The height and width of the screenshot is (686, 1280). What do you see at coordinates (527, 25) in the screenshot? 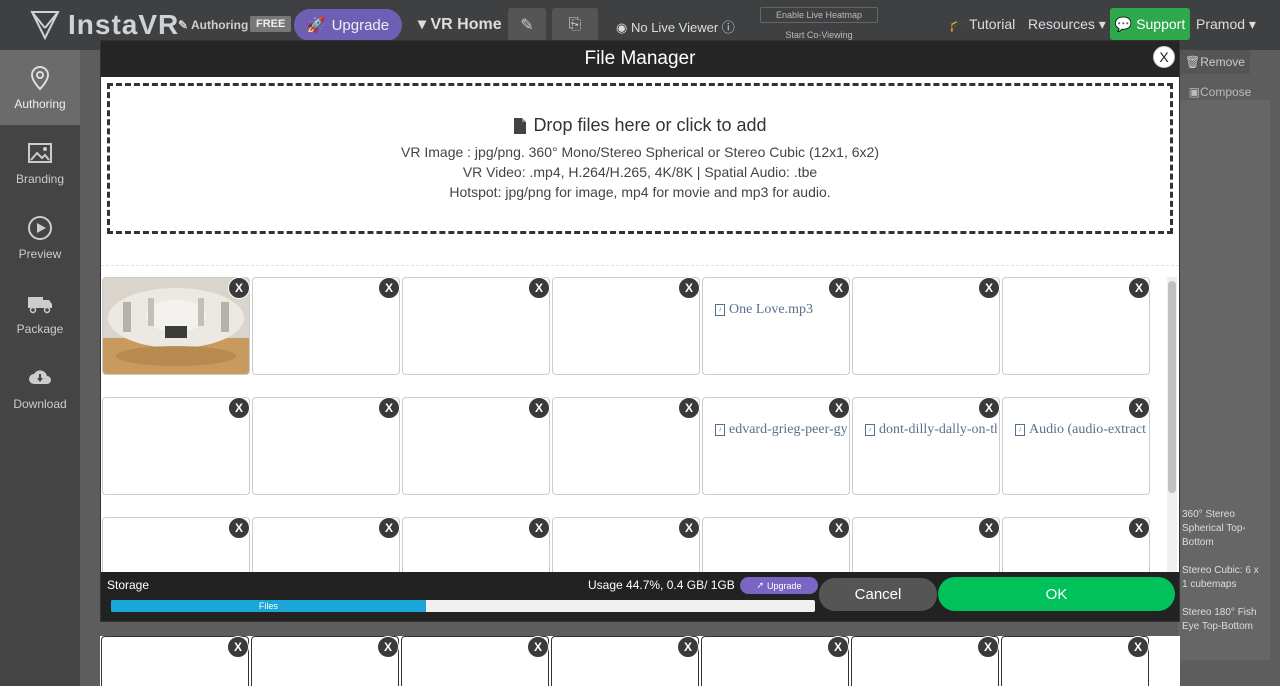
I see `edit-project-button: ✎` at bounding box center [527, 25].